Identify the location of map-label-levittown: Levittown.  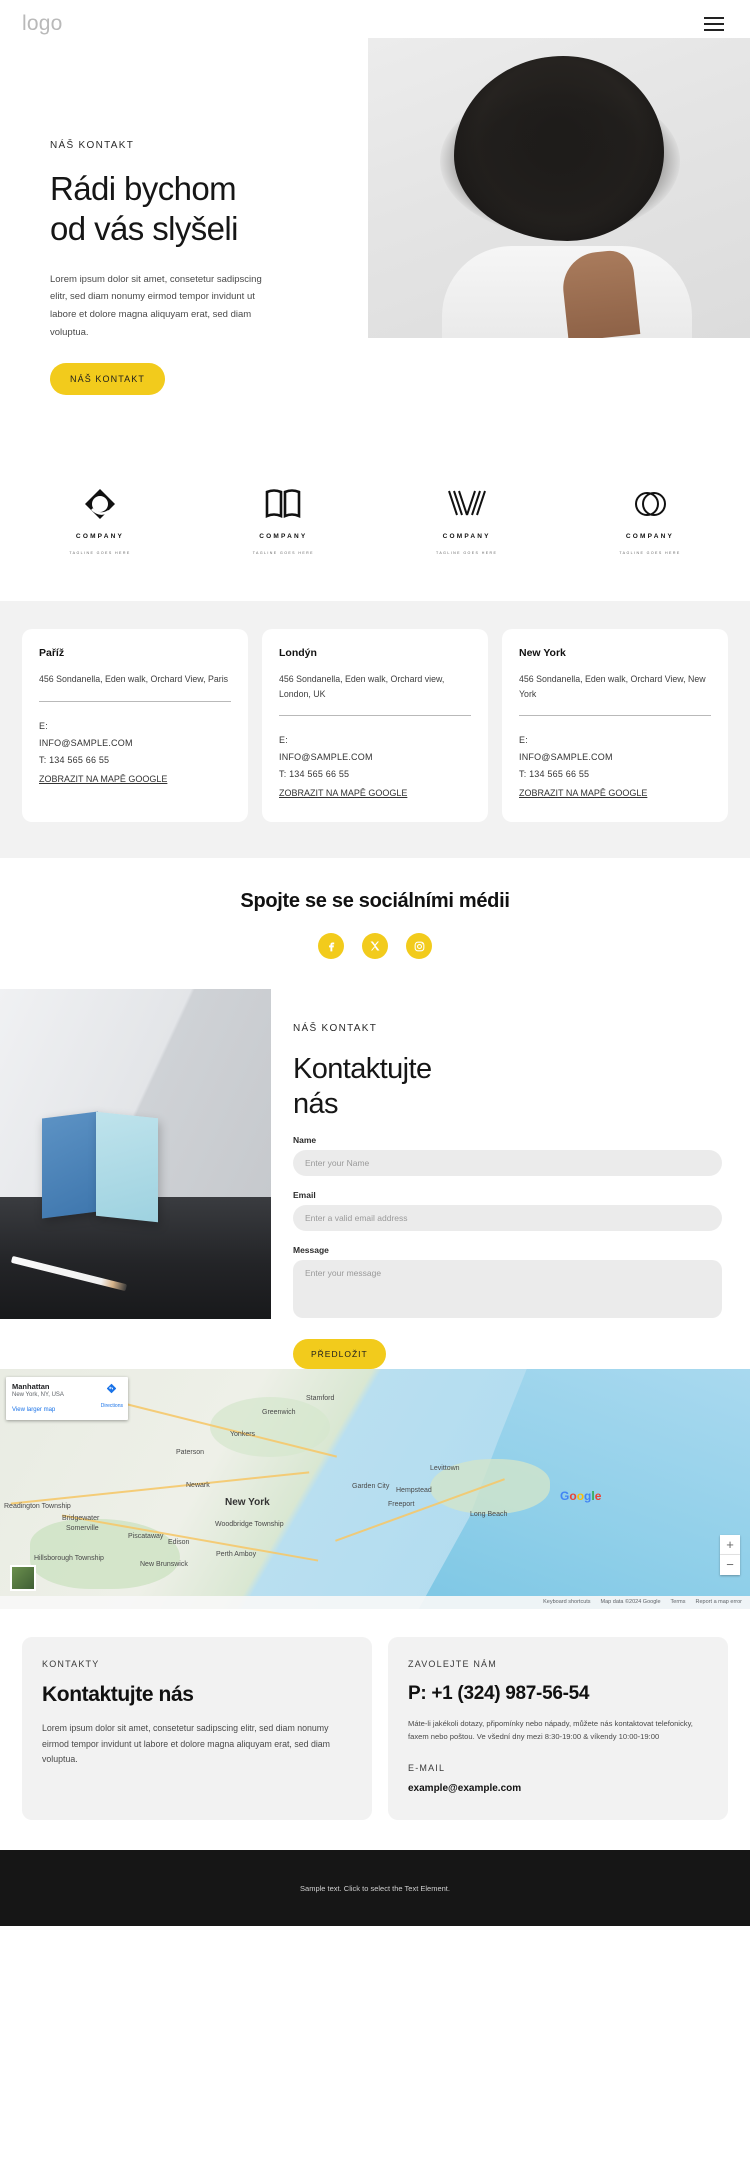
(445, 1468).